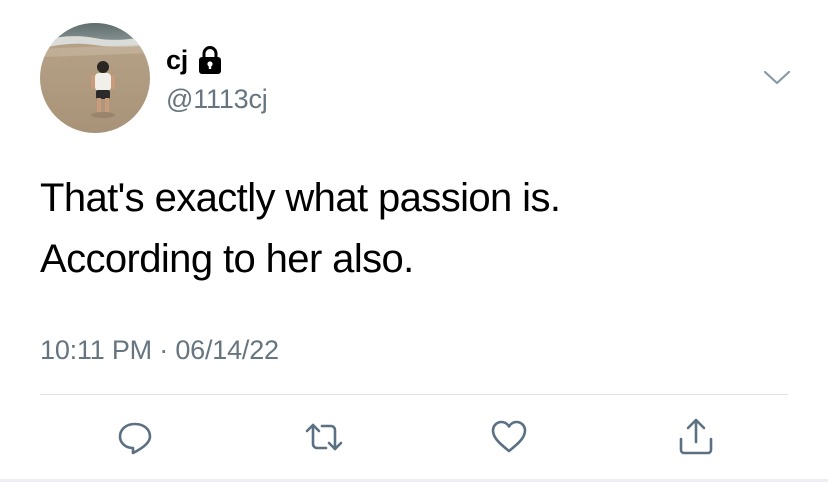 The width and height of the screenshot is (828, 482). Describe the element at coordinates (177, 60) in the screenshot. I see `display-name: cj` at that location.